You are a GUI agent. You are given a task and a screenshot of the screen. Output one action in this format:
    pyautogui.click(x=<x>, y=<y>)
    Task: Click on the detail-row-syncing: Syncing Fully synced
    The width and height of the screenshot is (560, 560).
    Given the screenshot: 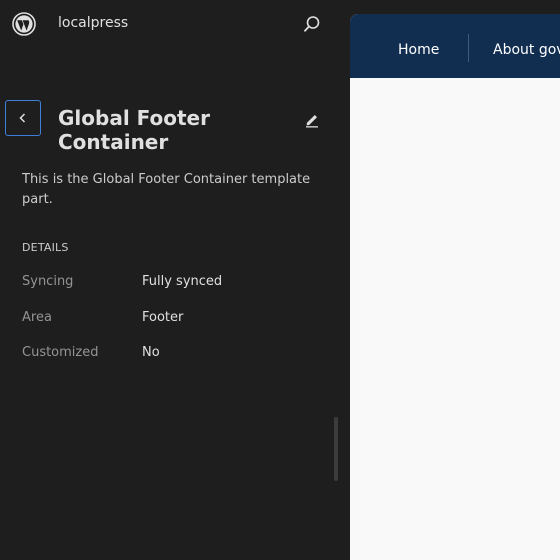 What is the action you would take?
    pyautogui.click(x=172, y=284)
    